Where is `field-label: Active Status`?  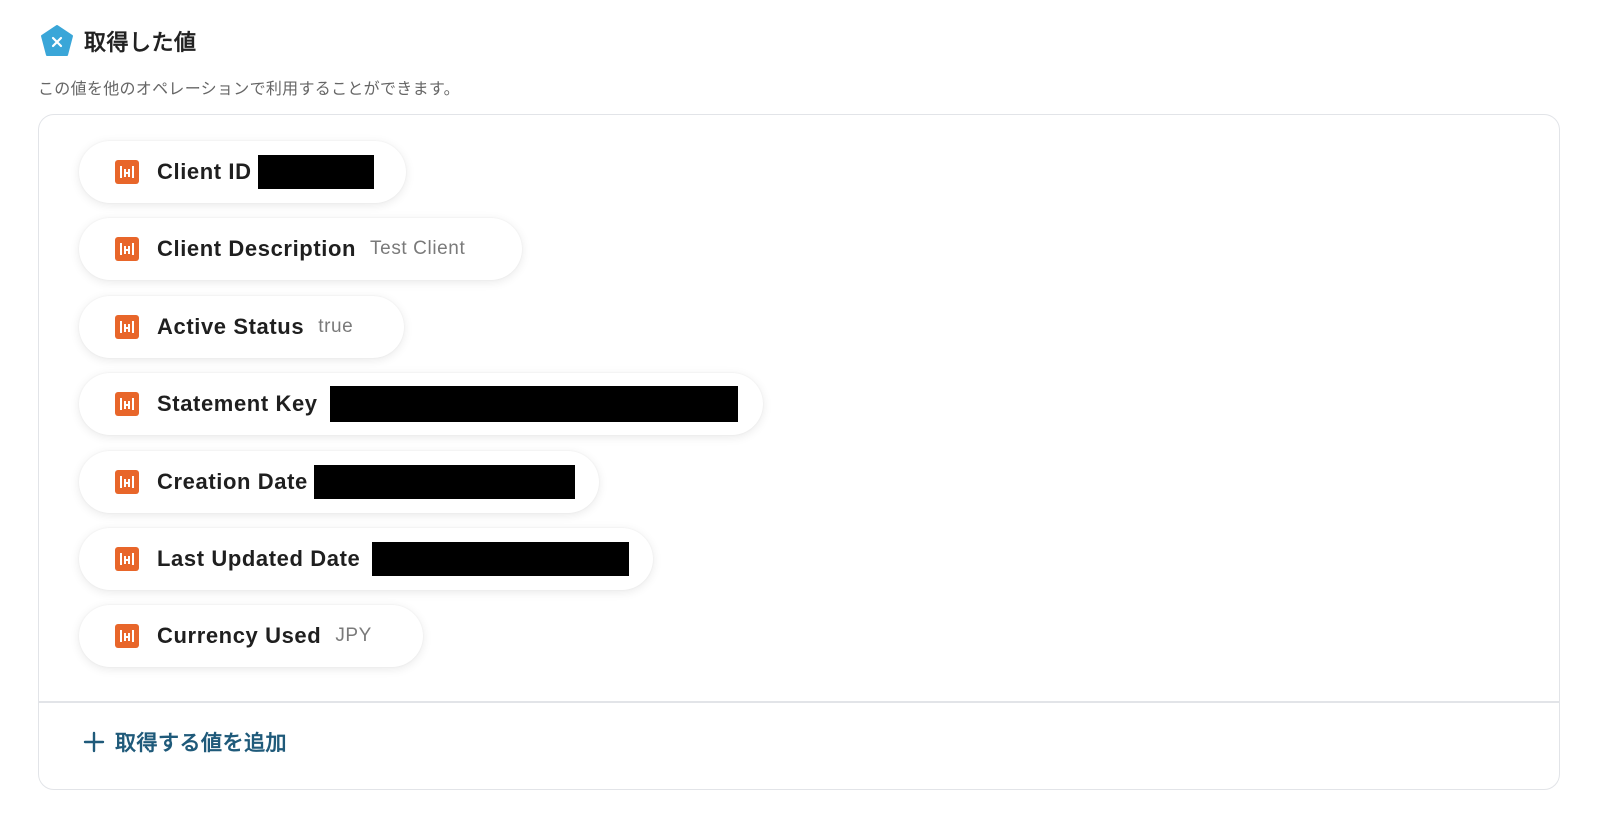 field-label: Active Status is located at coordinates (231, 326).